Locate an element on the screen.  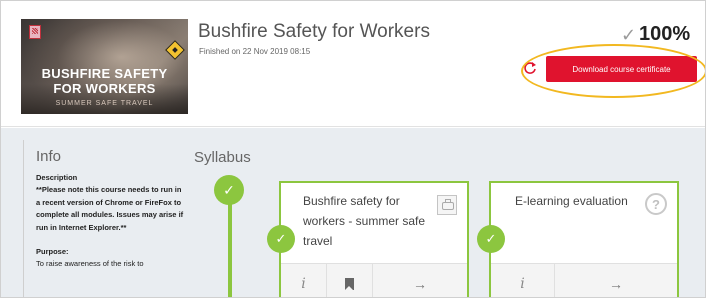
info-heading: Info is located at coordinates (49, 156).